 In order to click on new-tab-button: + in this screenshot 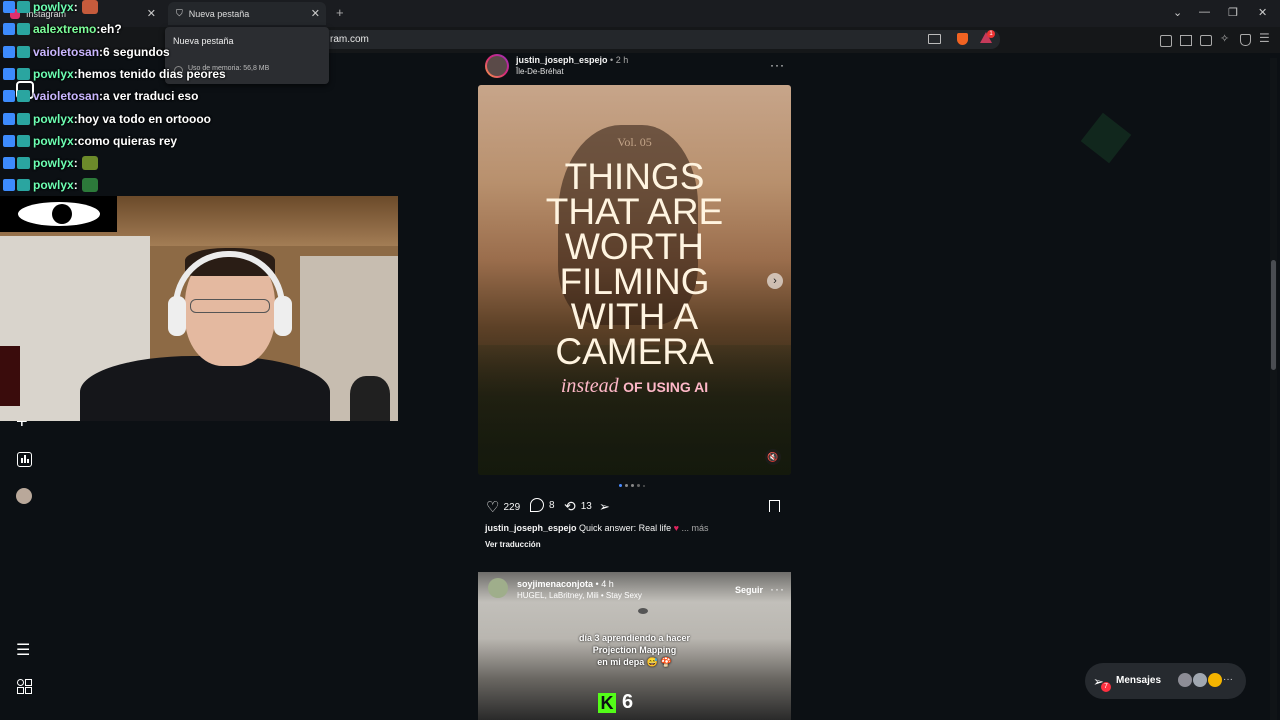, I will do `click(340, 12)`.